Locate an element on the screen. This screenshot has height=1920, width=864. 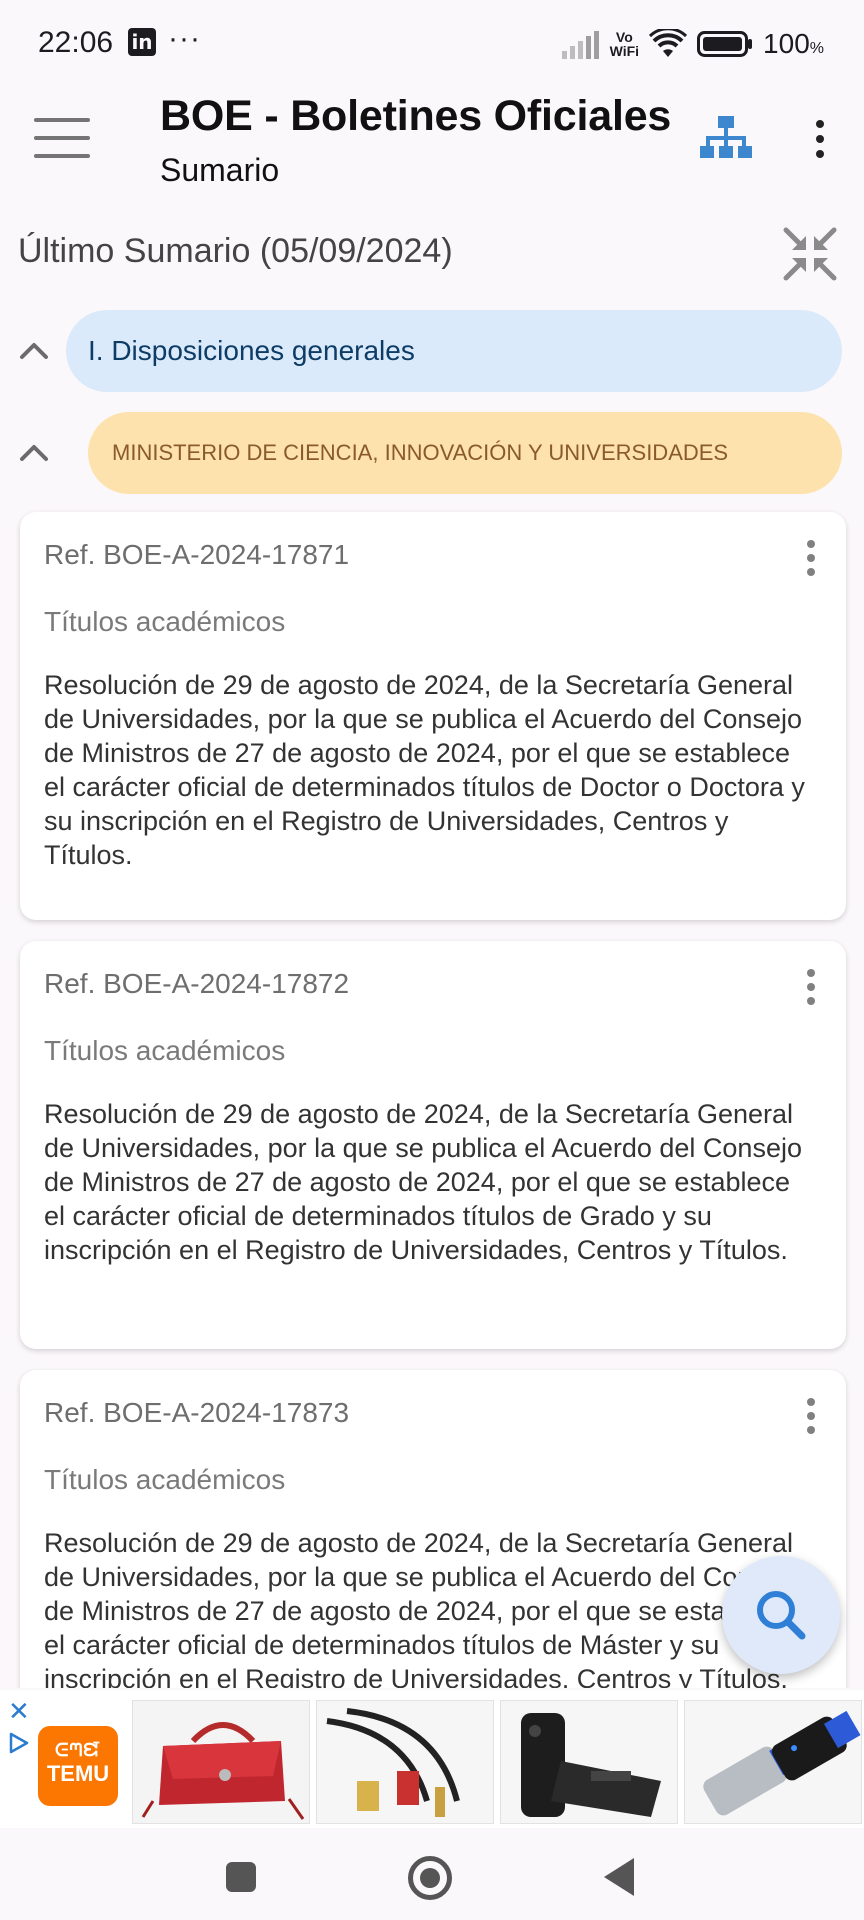
home-button is located at coordinates (430, 1878).